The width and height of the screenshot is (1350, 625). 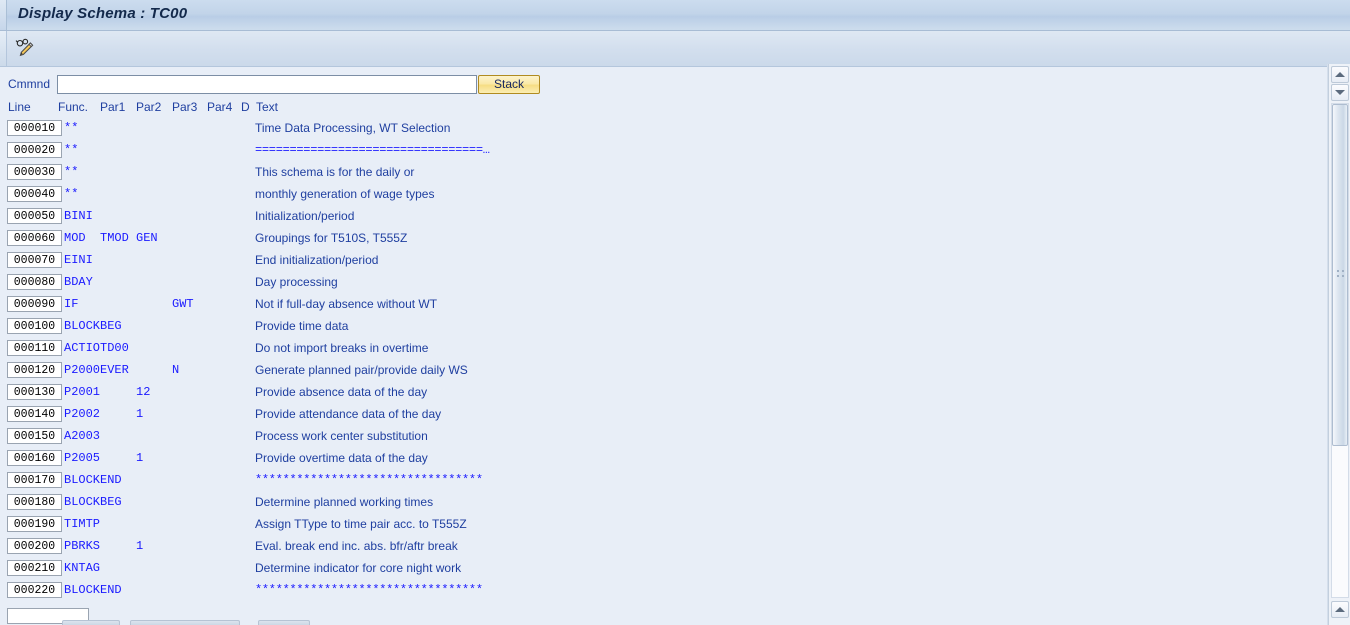 I want to click on column-header-par1: Par1, so click(x=113, y=107).